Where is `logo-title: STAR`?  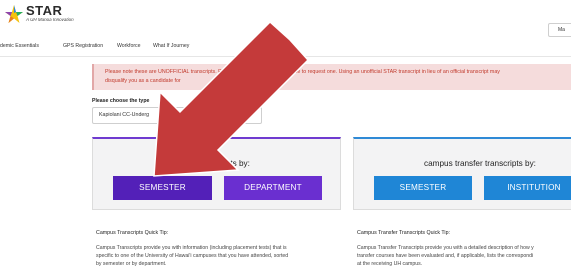
logo-title: STAR is located at coordinates (44, 10).